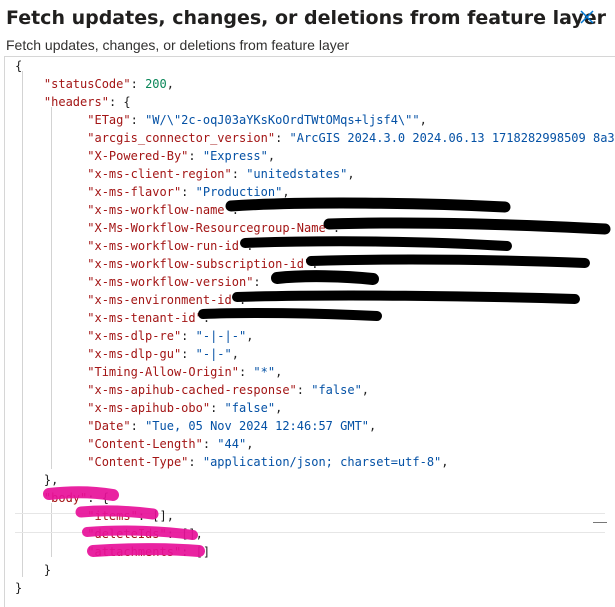 This screenshot has width=615, height=607. I want to click on highlight-items-key, so click(117, 512).